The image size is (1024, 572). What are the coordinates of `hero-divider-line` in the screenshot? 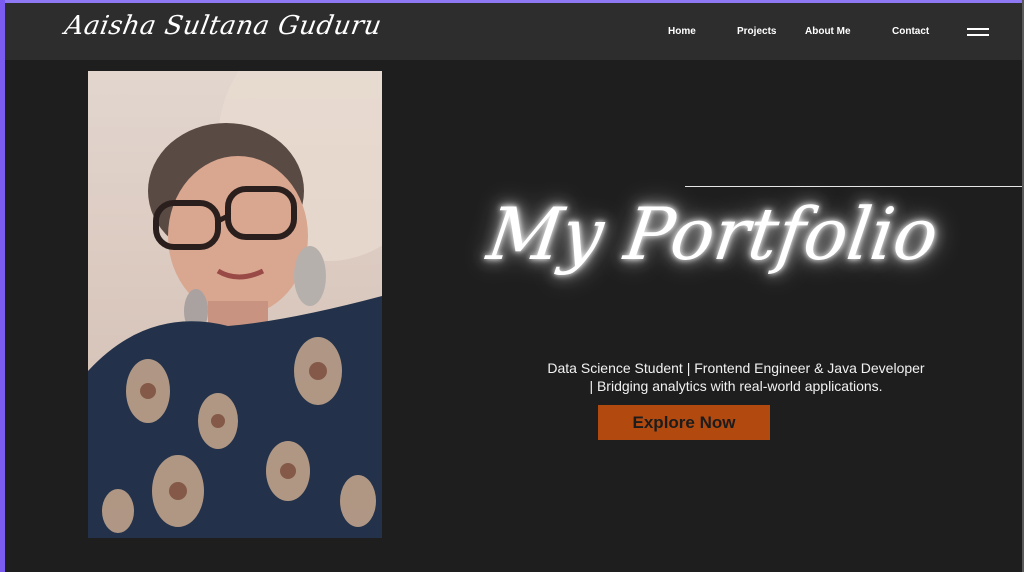 It's located at (853, 186).